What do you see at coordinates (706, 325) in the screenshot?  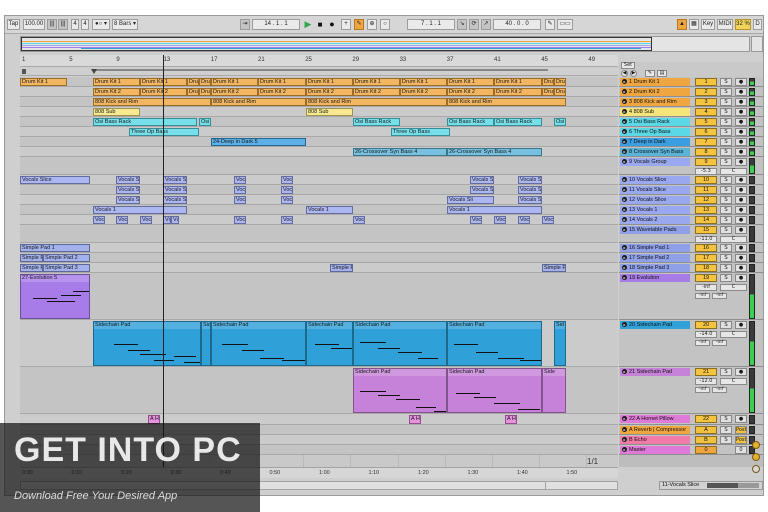 I see `track-activator-button: 20` at bounding box center [706, 325].